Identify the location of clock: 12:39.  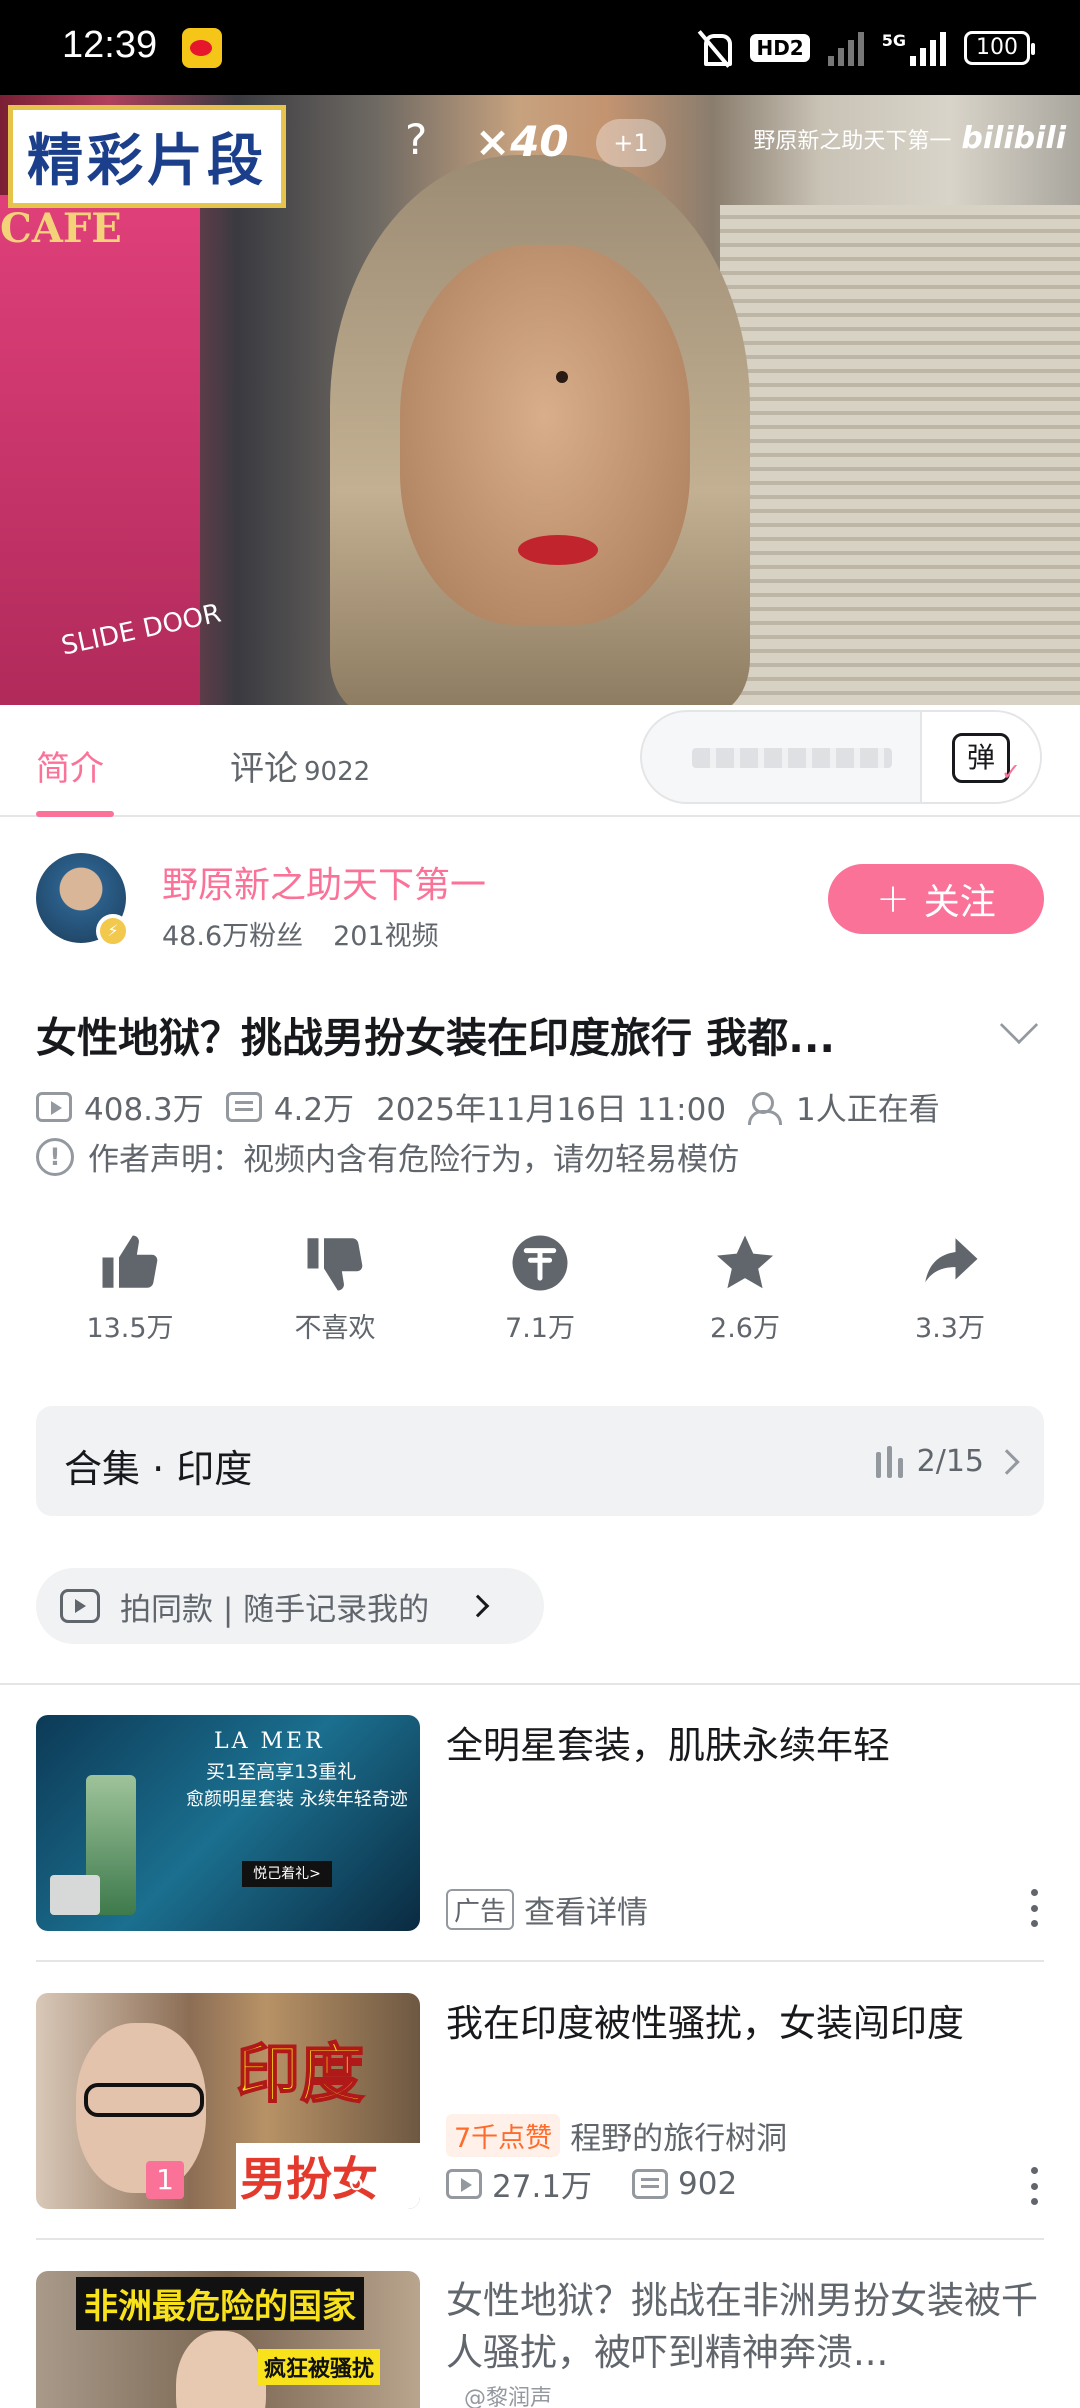
(110, 45).